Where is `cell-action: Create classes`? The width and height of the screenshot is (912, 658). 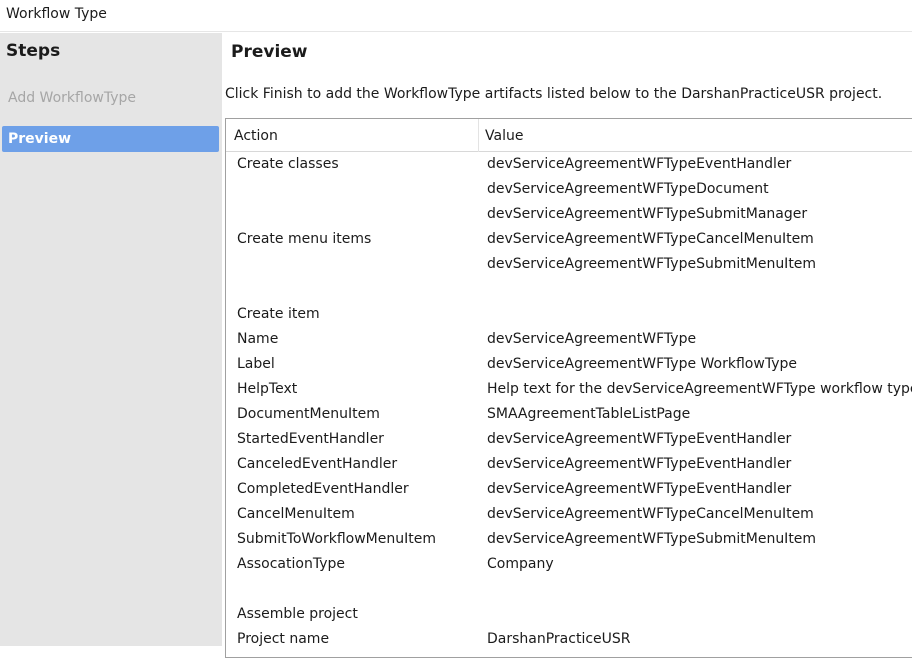 cell-action: Create classes is located at coordinates (288, 164).